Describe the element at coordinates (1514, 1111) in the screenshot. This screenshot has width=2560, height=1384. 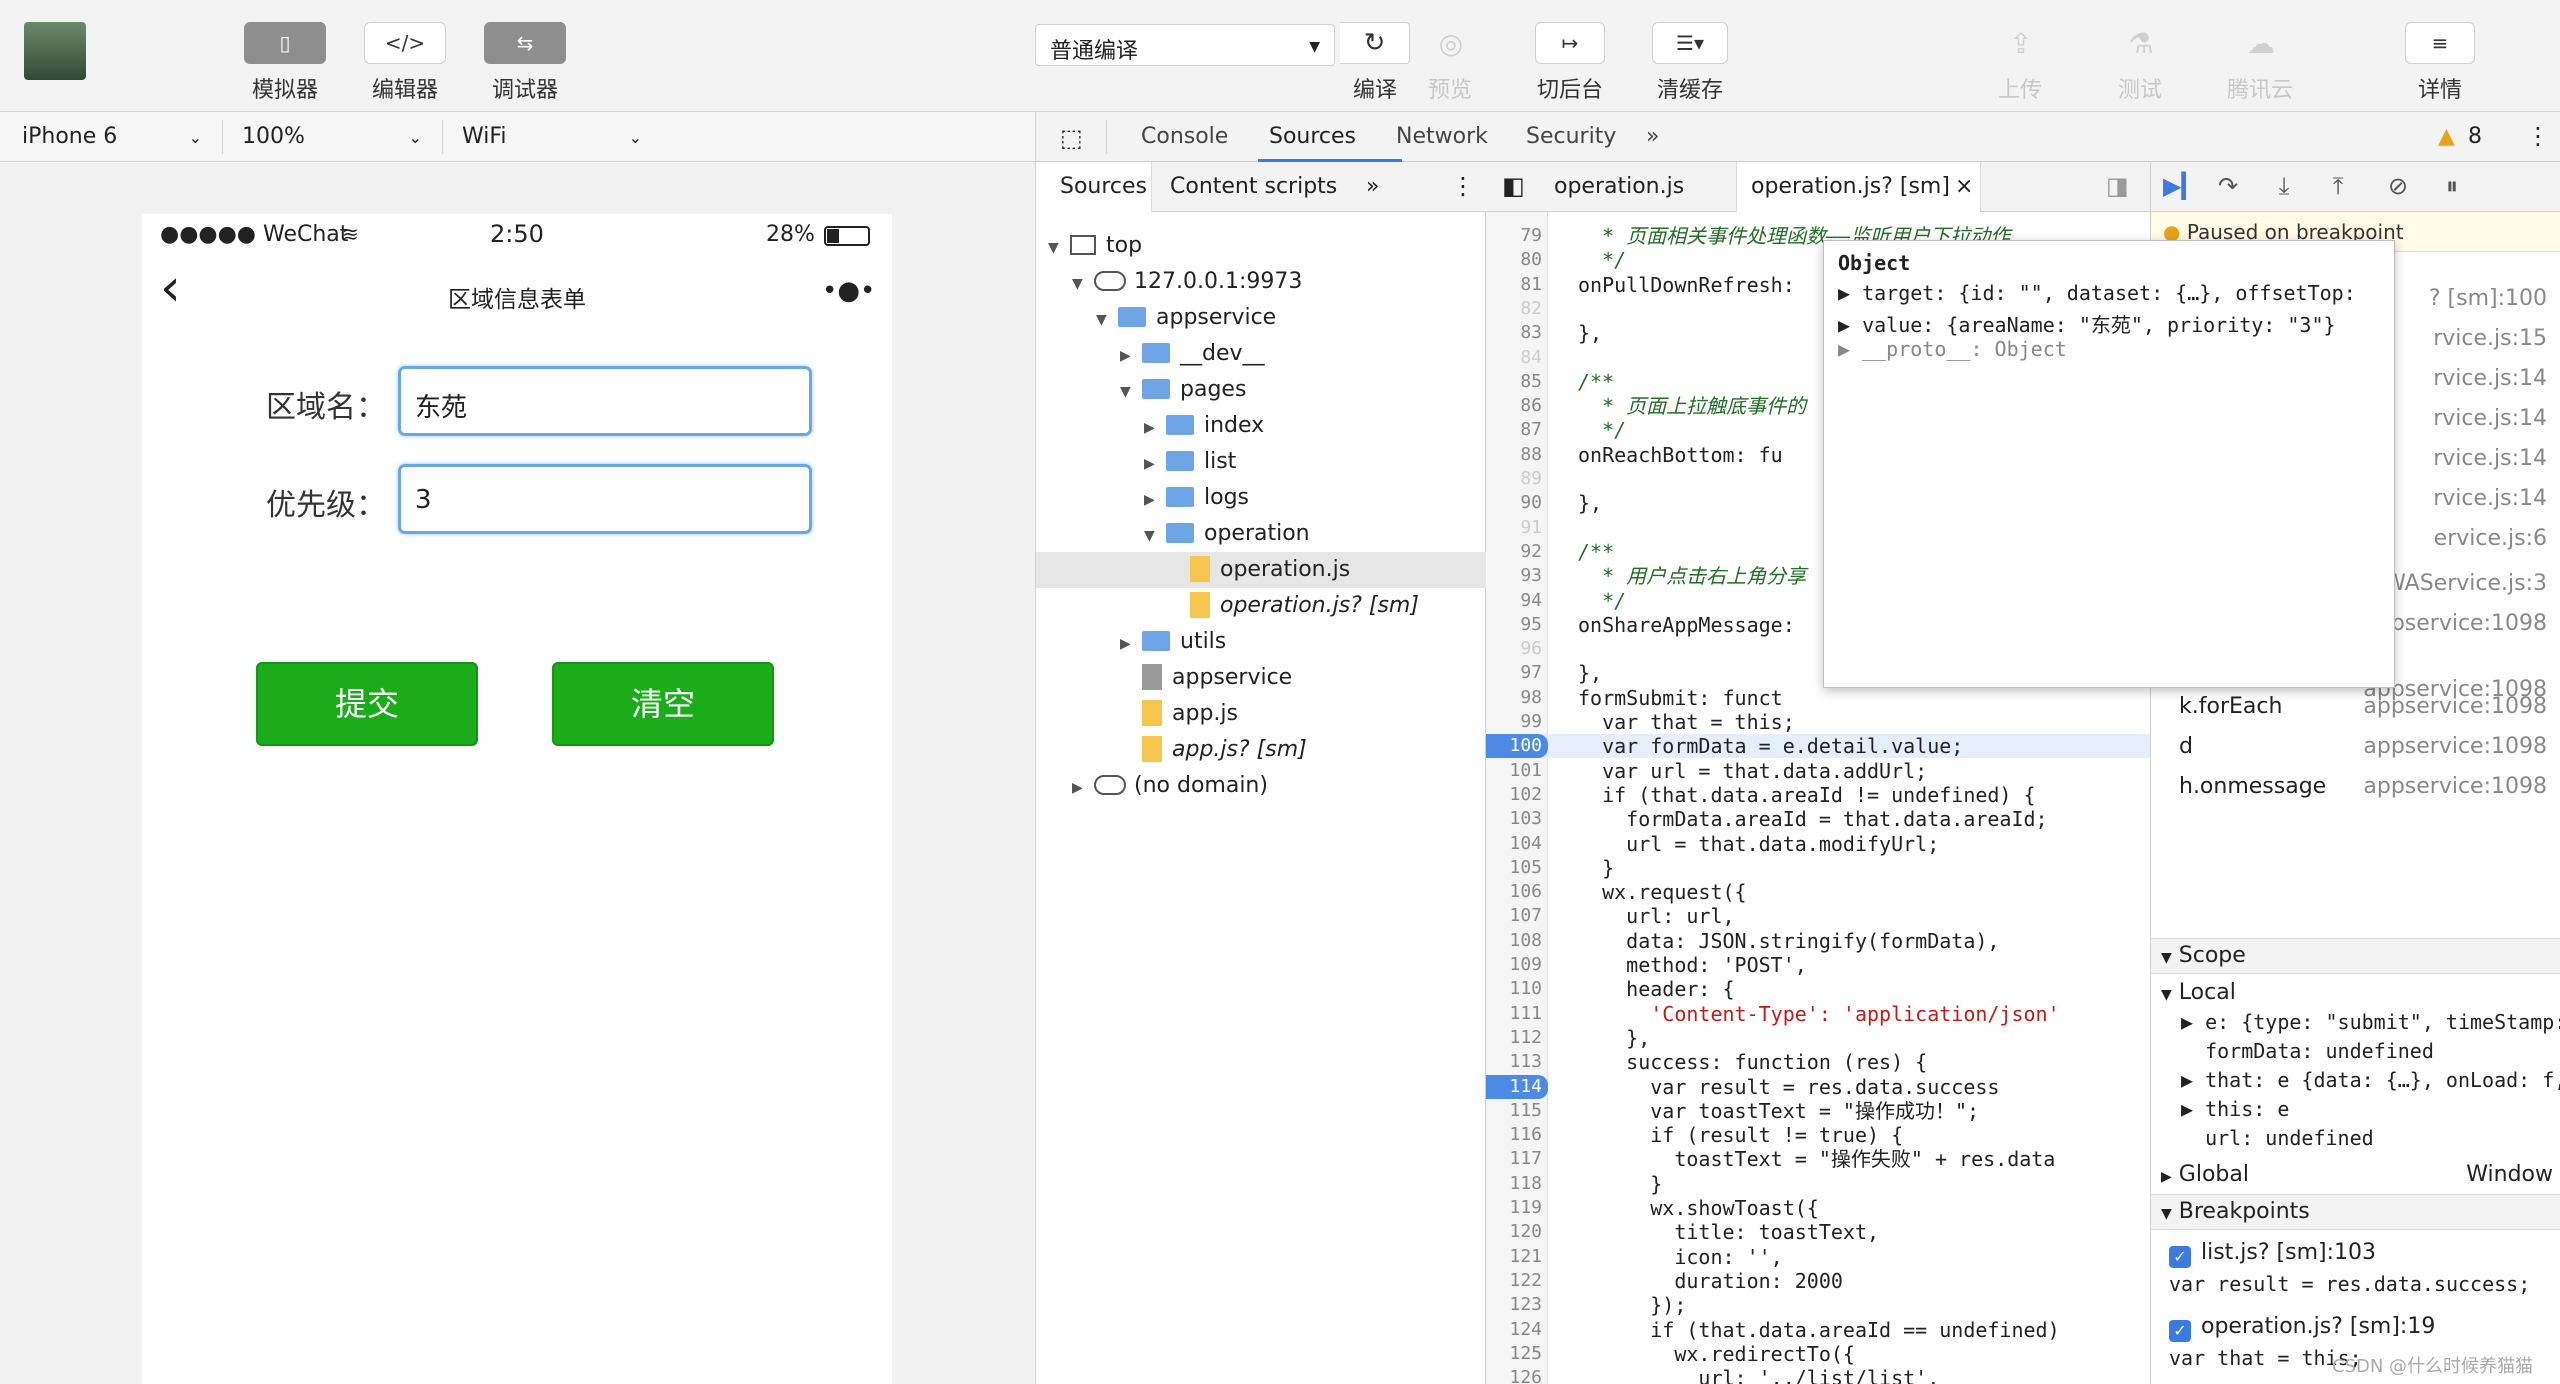
I see `line-number: 115` at that location.